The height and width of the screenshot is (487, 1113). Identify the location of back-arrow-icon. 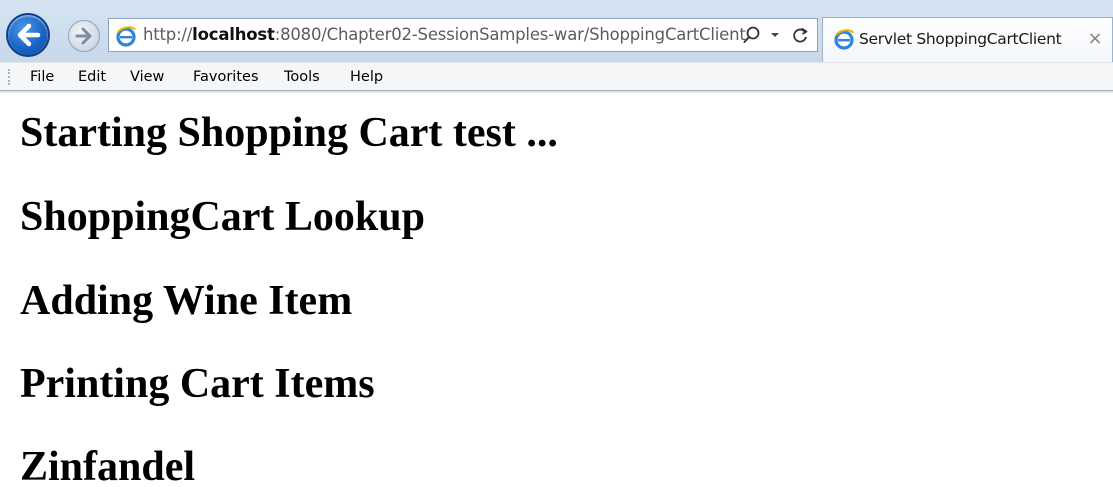
(29, 35).